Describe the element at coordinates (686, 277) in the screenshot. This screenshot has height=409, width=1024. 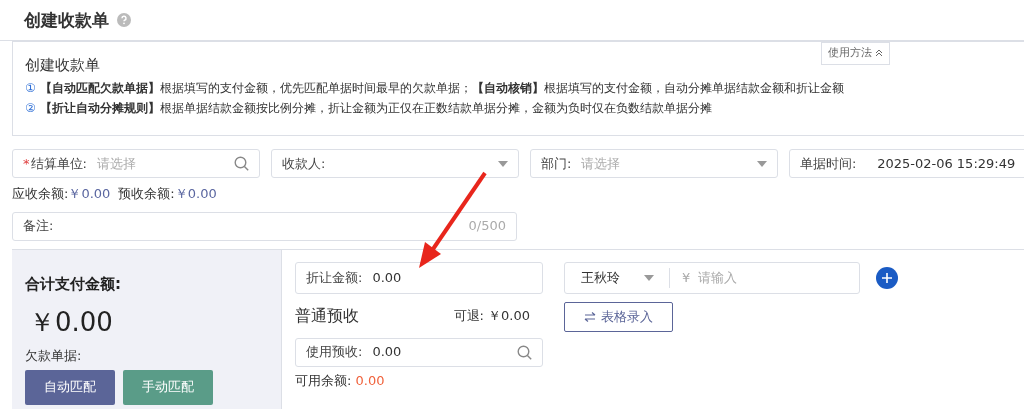
I see `currency-symbol: ¥` at that location.